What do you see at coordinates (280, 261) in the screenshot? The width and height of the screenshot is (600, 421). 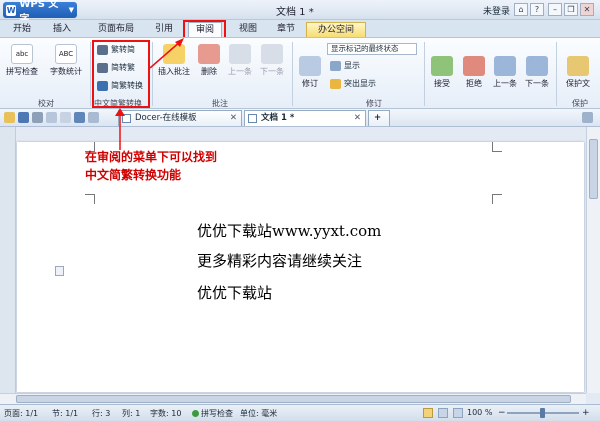 I see `document-line-2: 更多精彩内容请继续关注` at bounding box center [280, 261].